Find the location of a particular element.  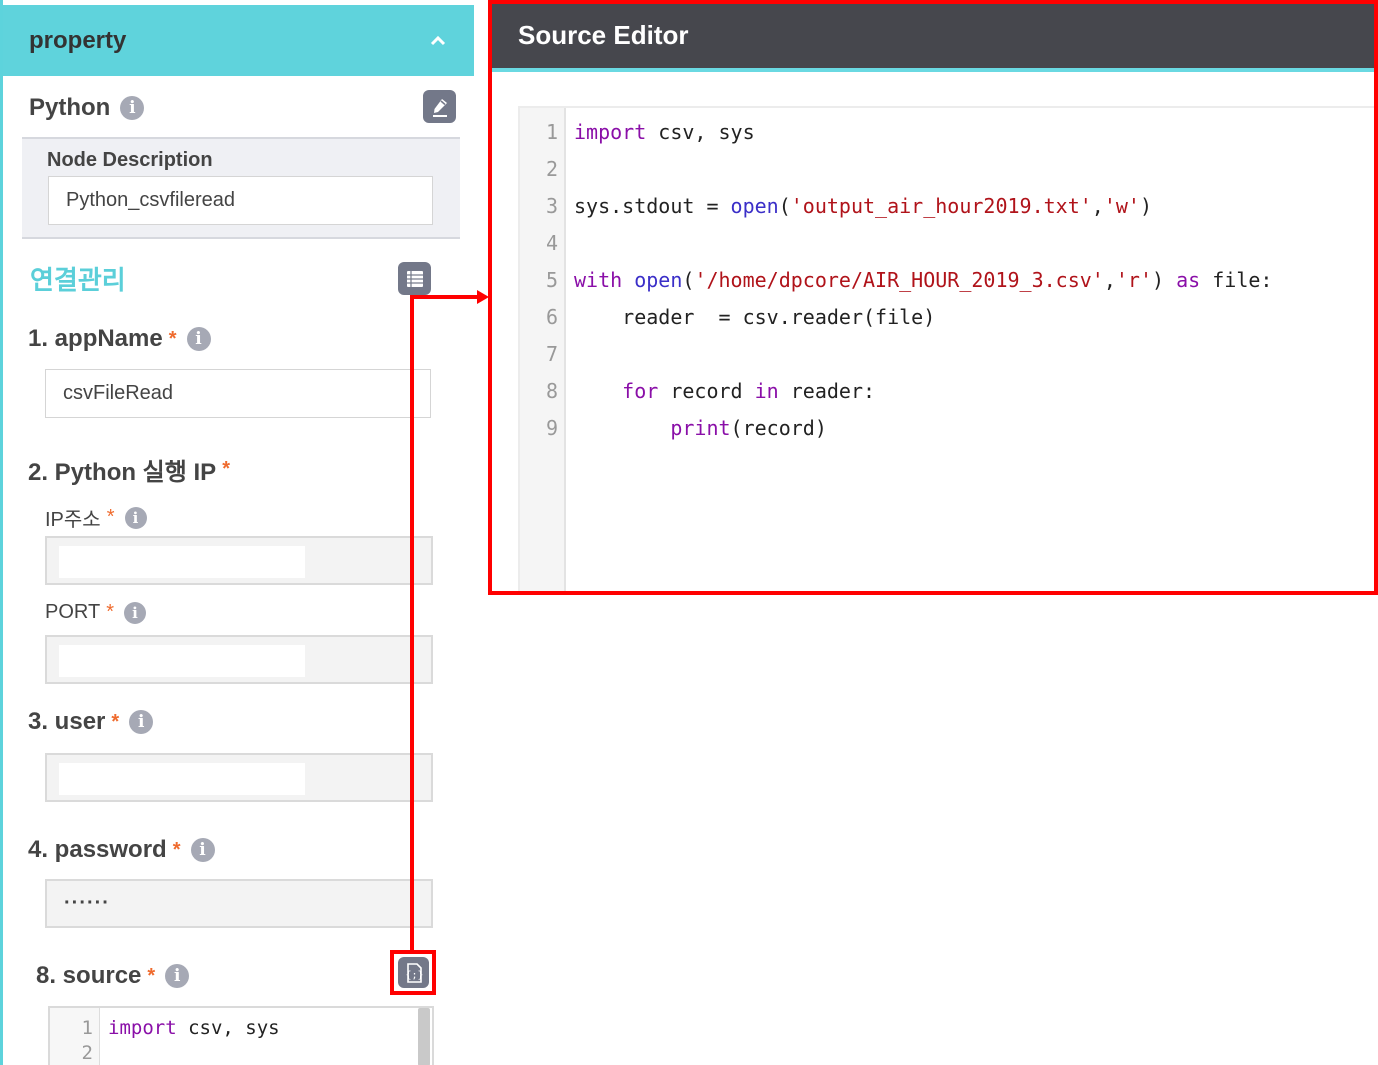

source-code-preview: 1 2 import csv, sys is located at coordinates (241, 1035).